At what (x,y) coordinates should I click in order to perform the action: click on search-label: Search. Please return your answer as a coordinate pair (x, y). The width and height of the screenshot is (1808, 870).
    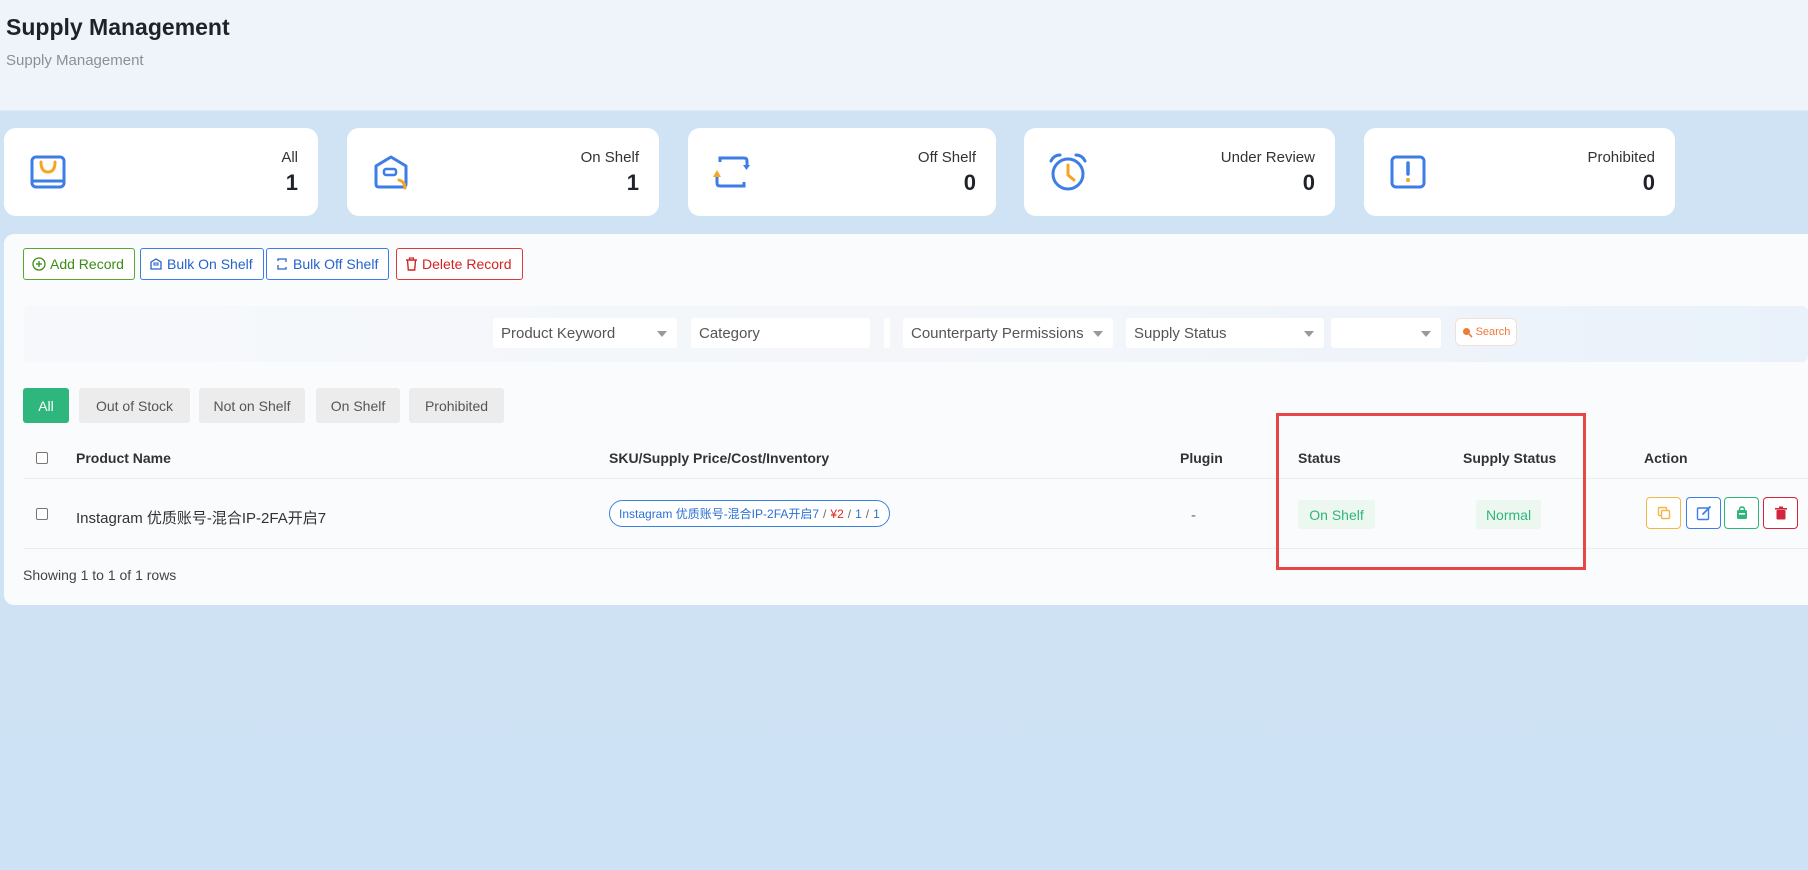
    Looking at the image, I should click on (1493, 332).